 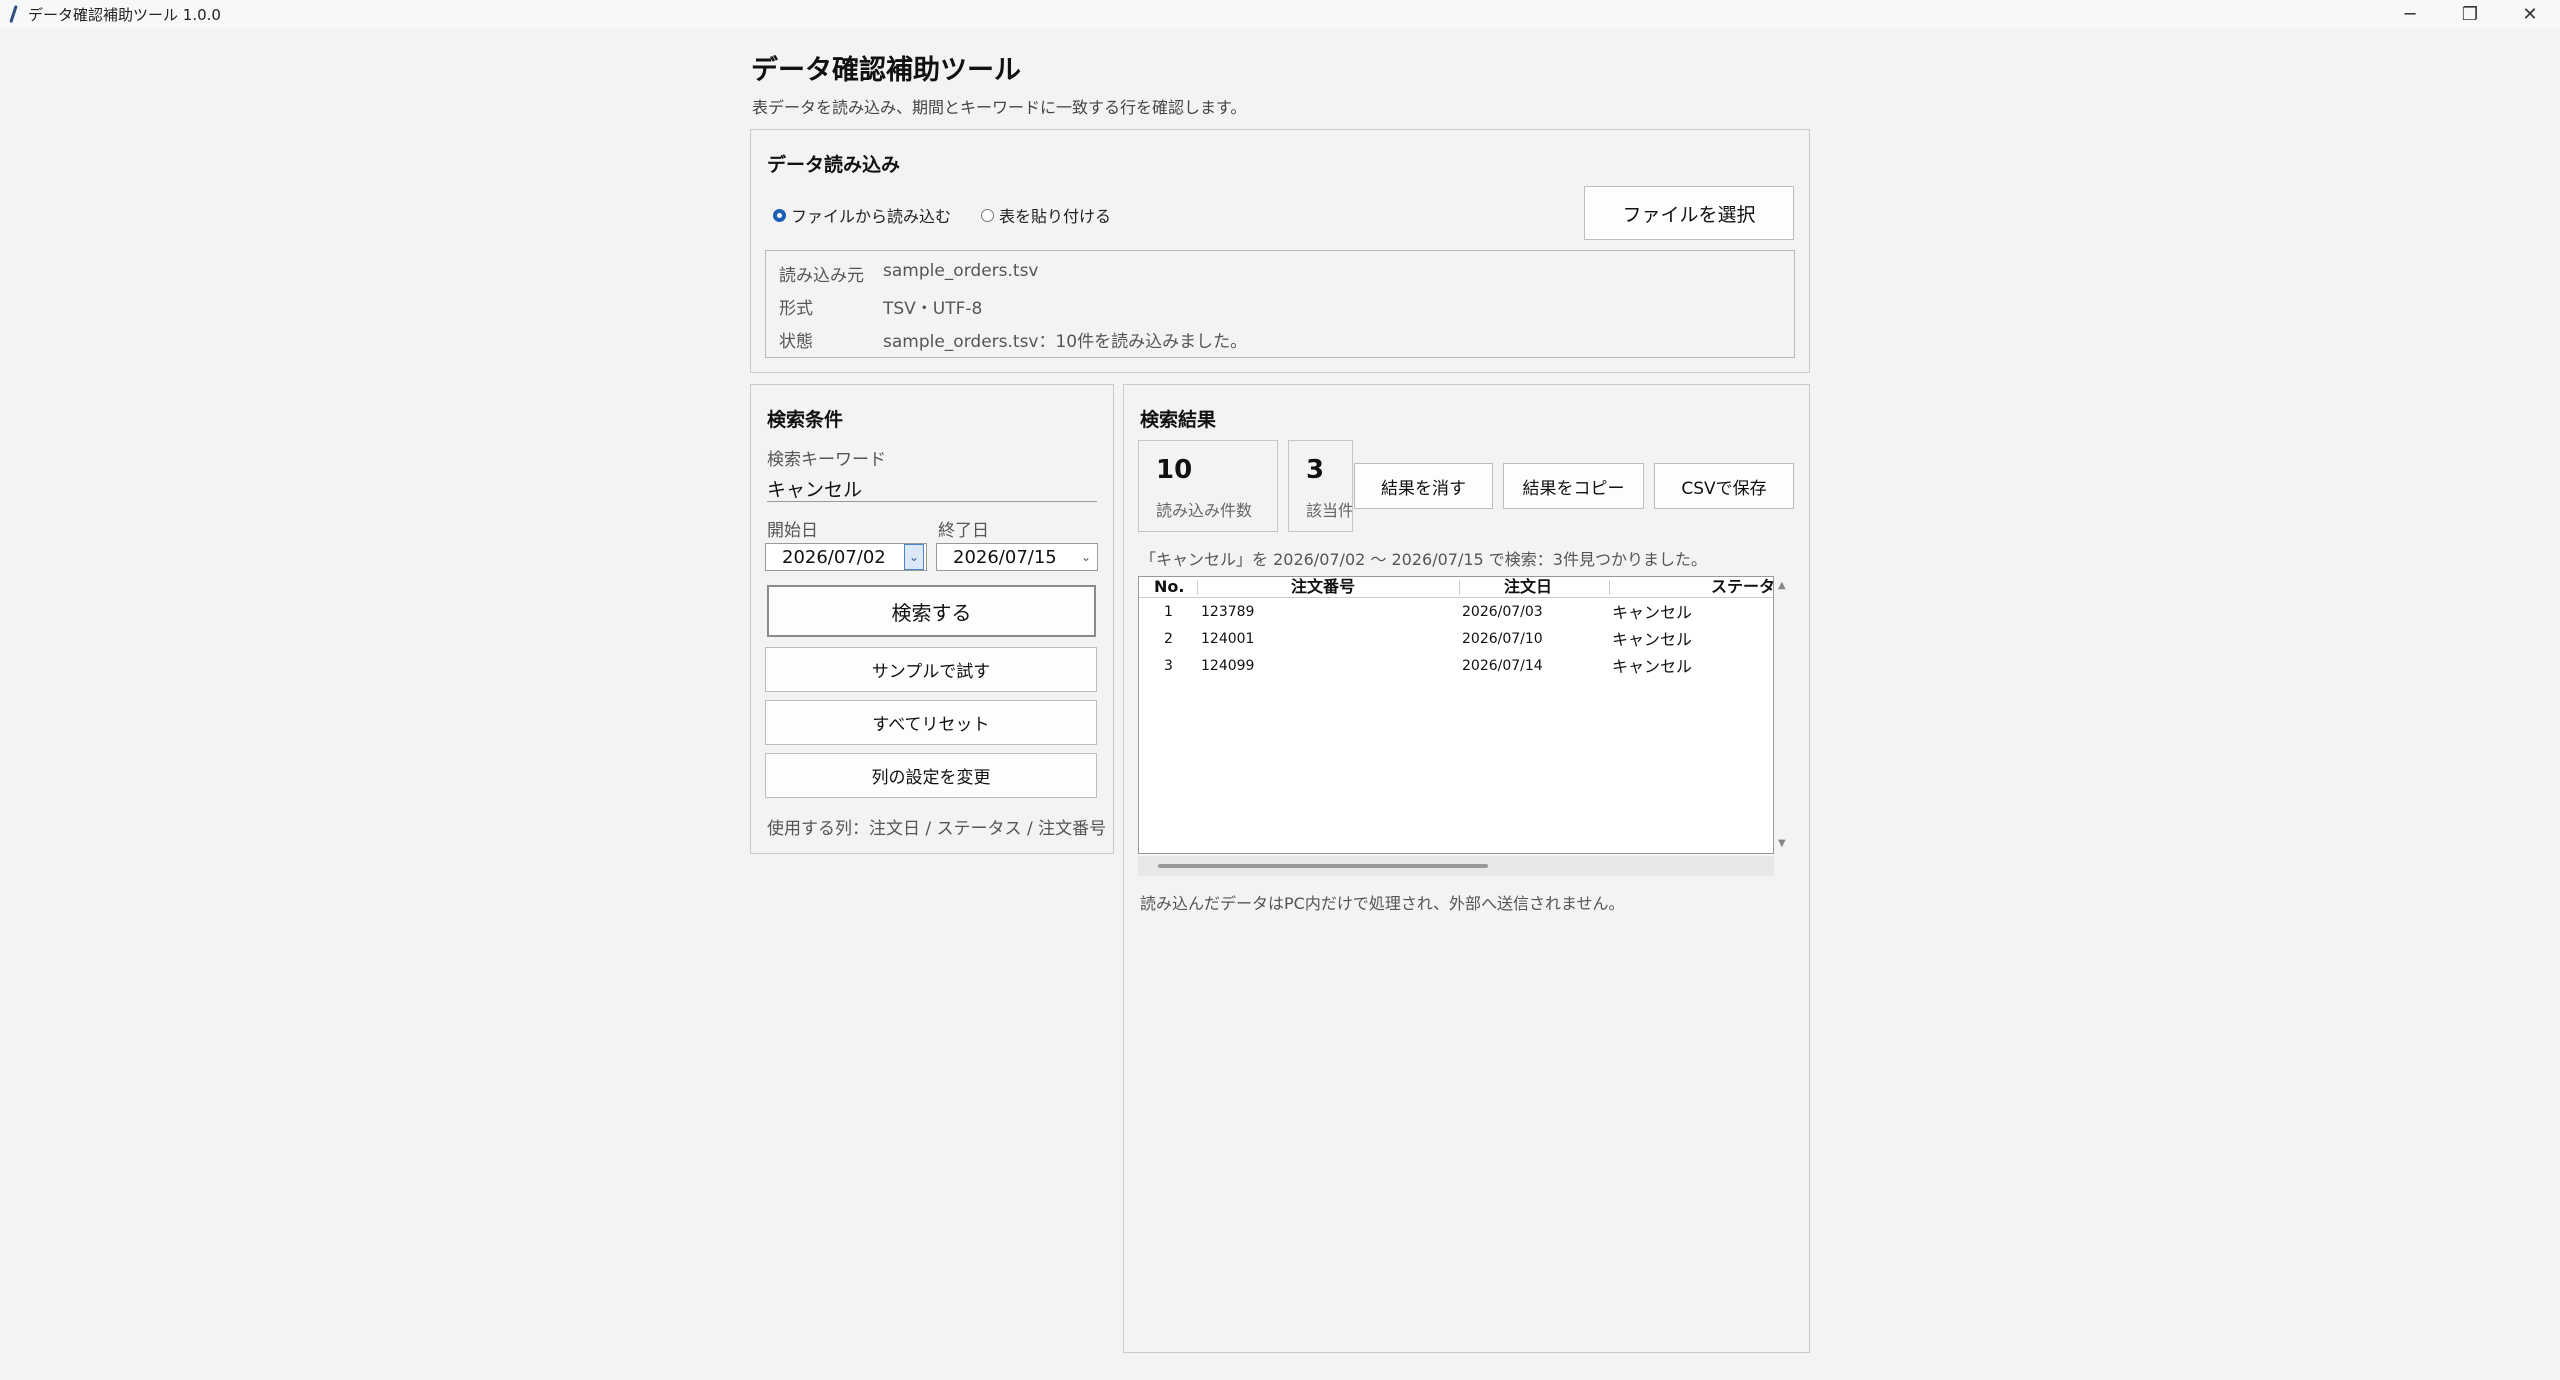 What do you see at coordinates (1065, 342) in the screenshot?
I see `info-value: sample_orders.tsv：10件を読み込みました。` at bounding box center [1065, 342].